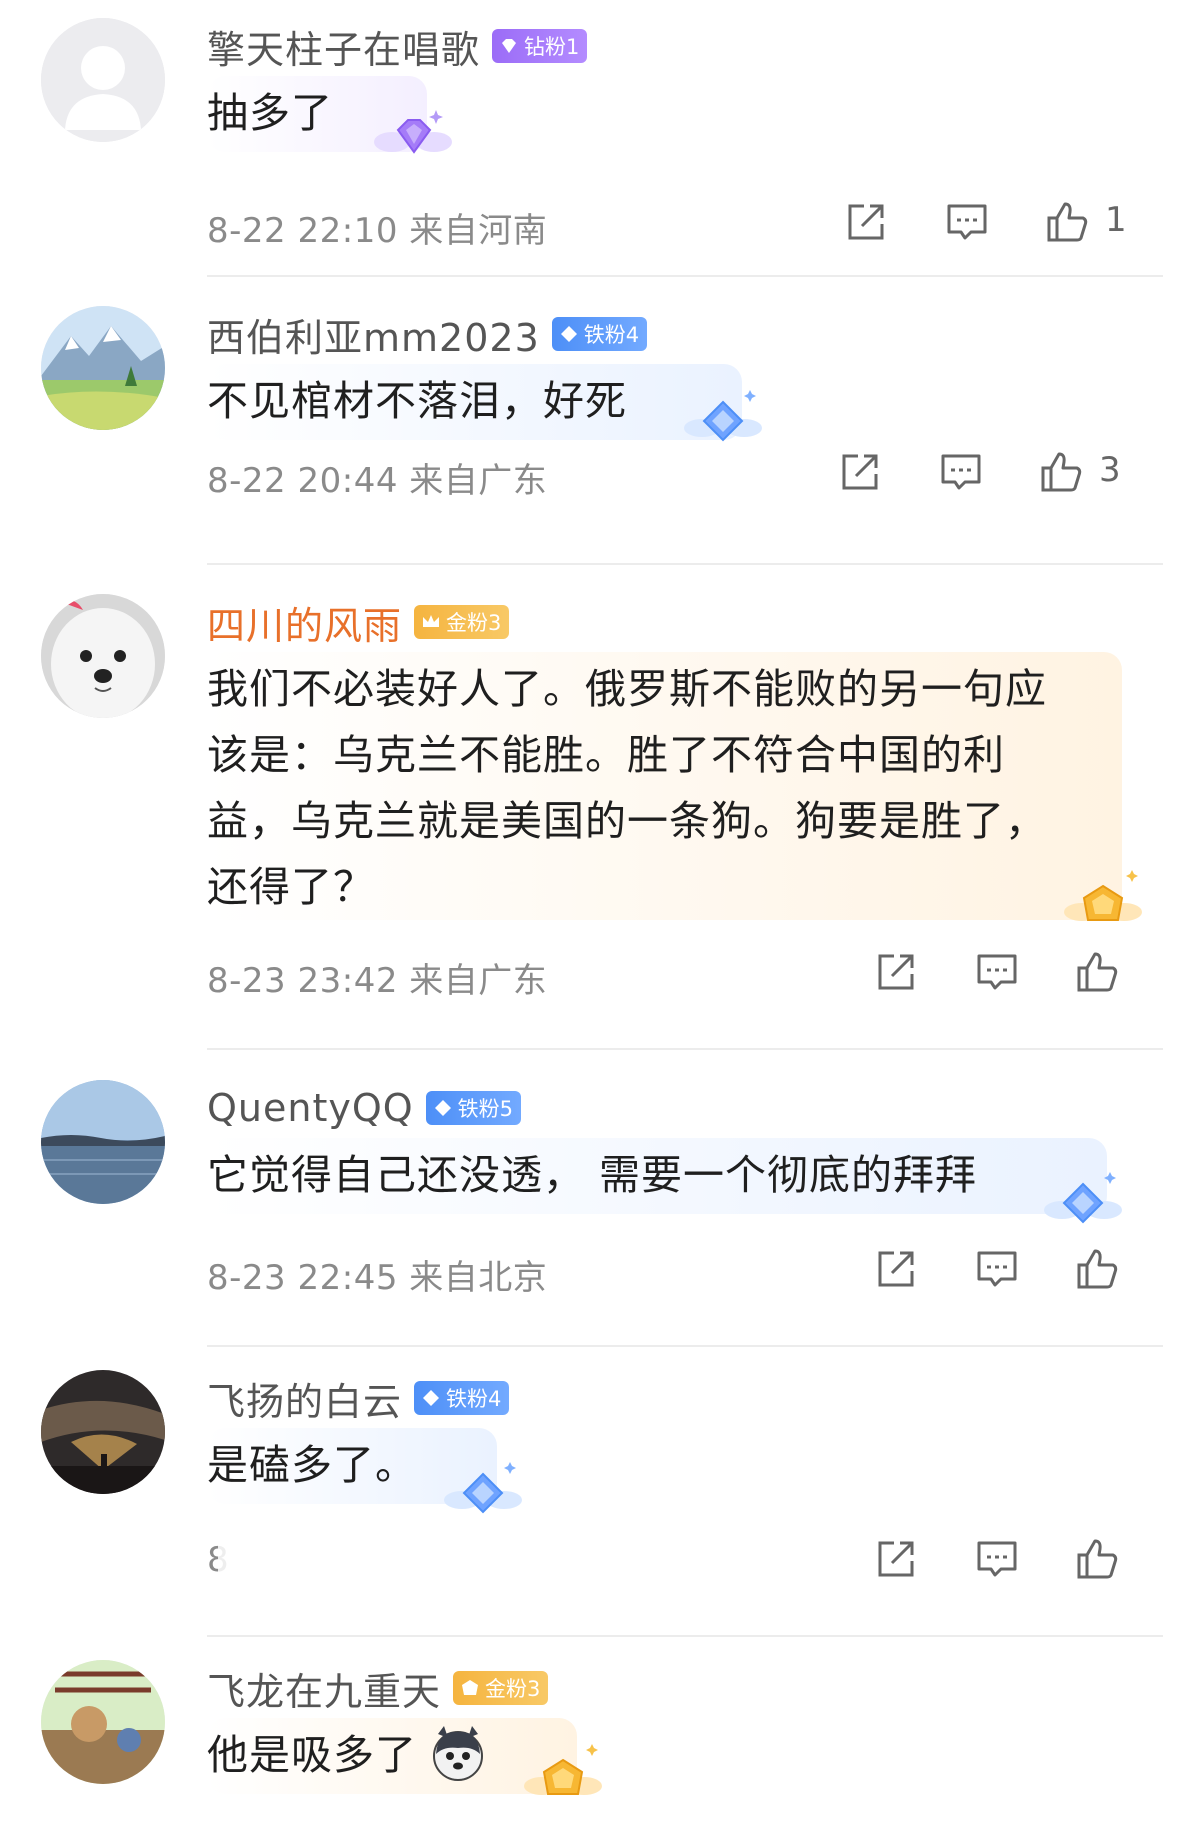  What do you see at coordinates (417, 401) in the screenshot?
I see `comment-text: 不见棺材不落泪，好死` at bounding box center [417, 401].